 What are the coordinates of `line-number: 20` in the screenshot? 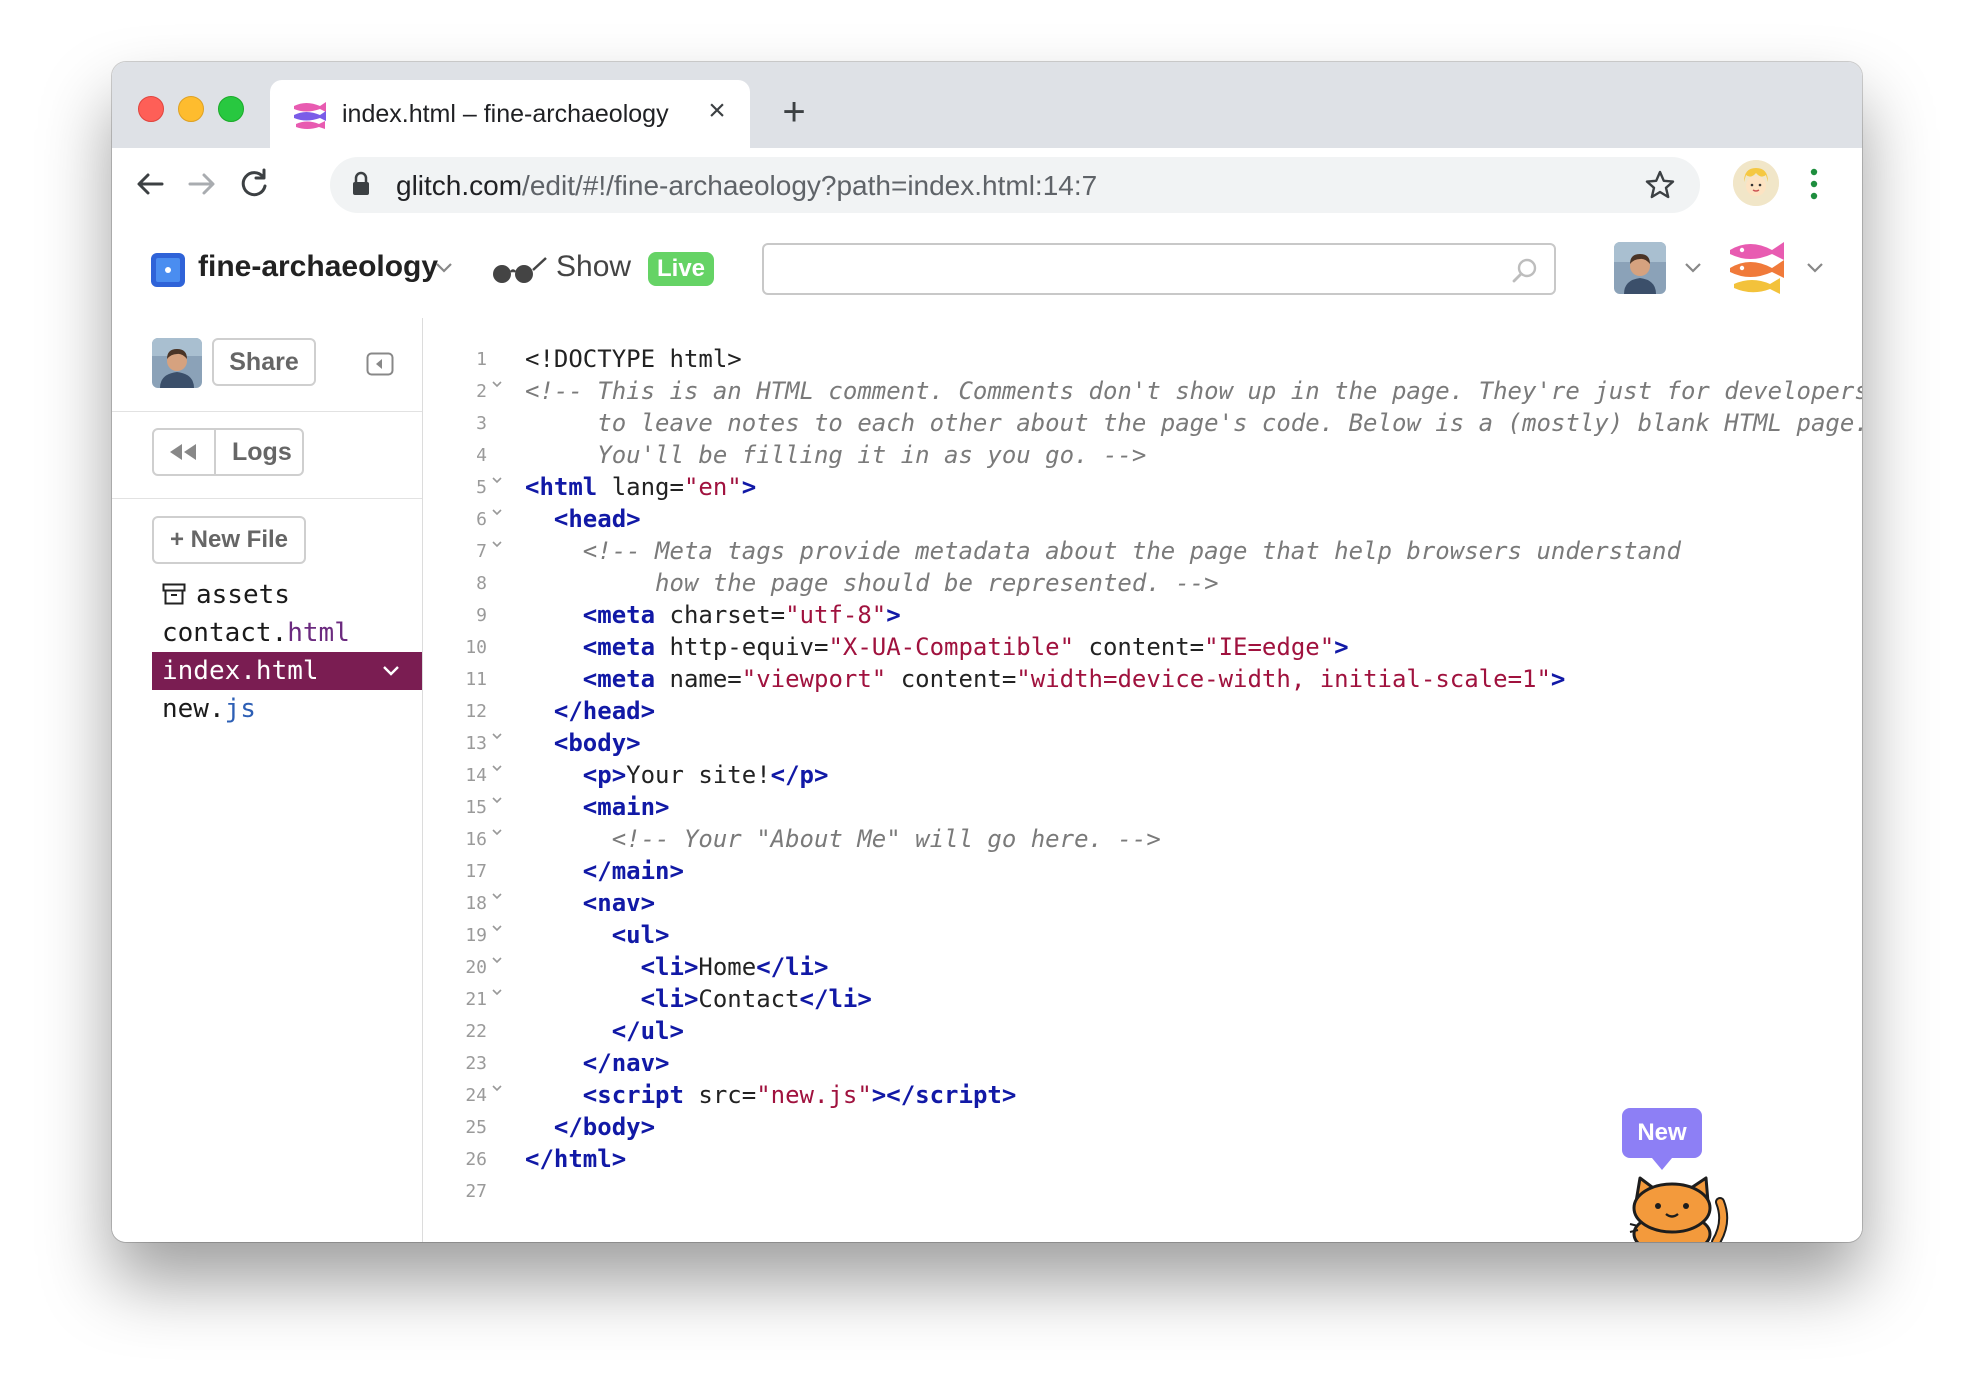 It's located at (476, 967).